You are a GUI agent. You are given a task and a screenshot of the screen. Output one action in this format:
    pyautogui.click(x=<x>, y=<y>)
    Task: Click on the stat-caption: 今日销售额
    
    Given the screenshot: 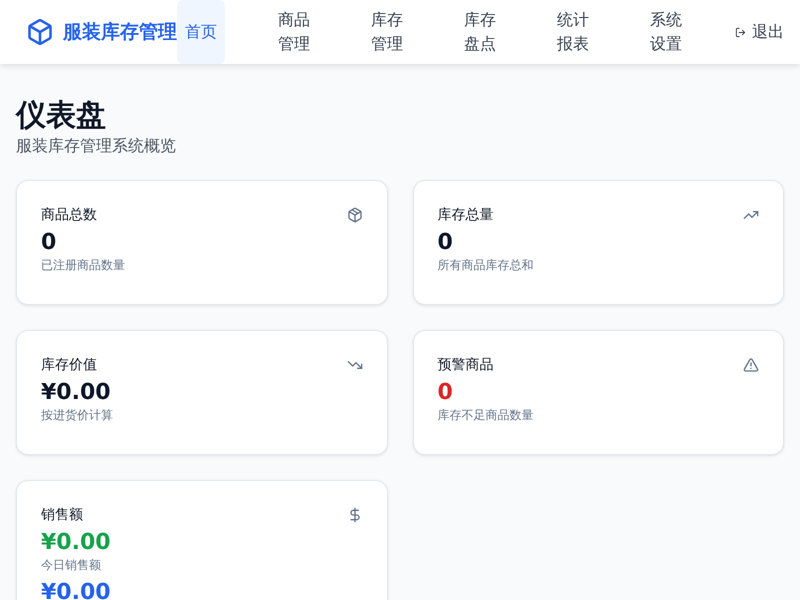 What is the action you would take?
    pyautogui.click(x=71, y=565)
    